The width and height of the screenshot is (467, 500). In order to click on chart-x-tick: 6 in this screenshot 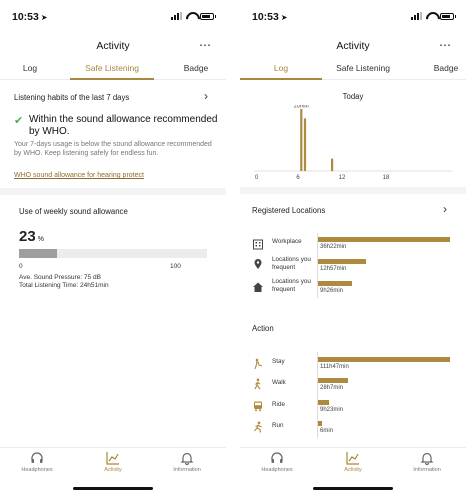, I will do `click(298, 178)`.